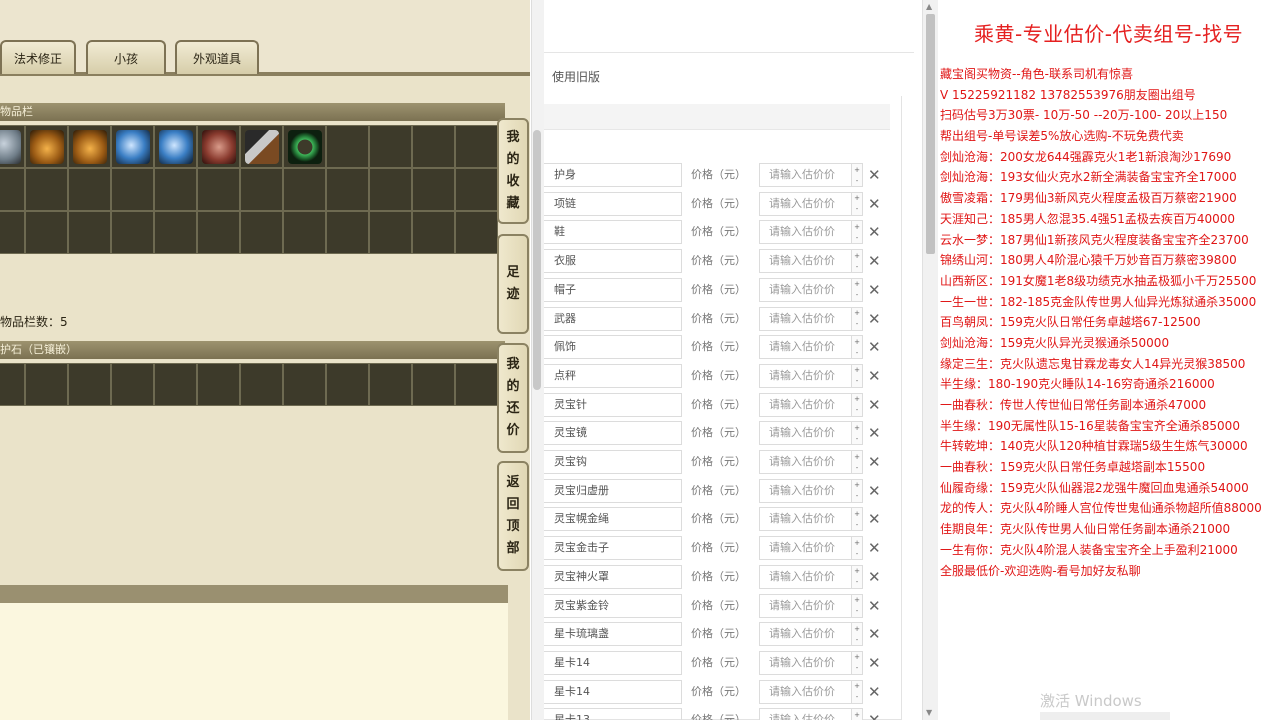 The width and height of the screenshot is (1280, 720). What do you see at coordinates (513, 516) in the screenshot?
I see `back-to-top-button: 返回顶部` at bounding box center [513, 516].